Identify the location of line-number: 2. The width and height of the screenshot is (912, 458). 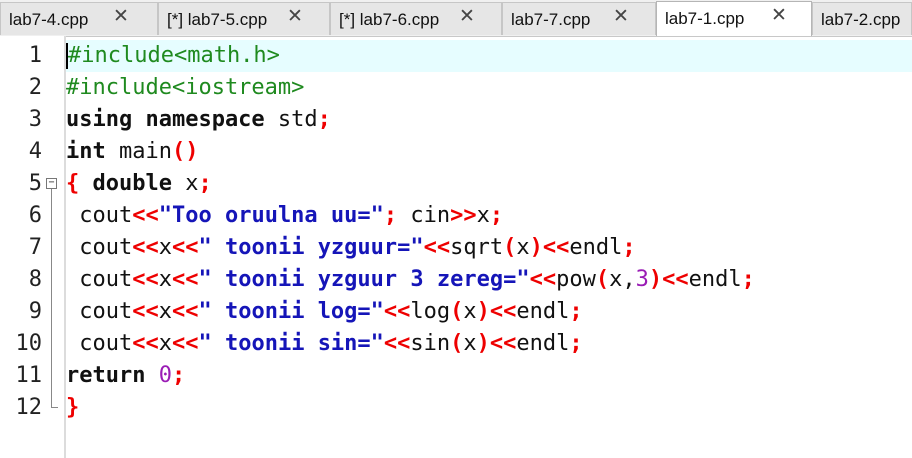
(35, 87).